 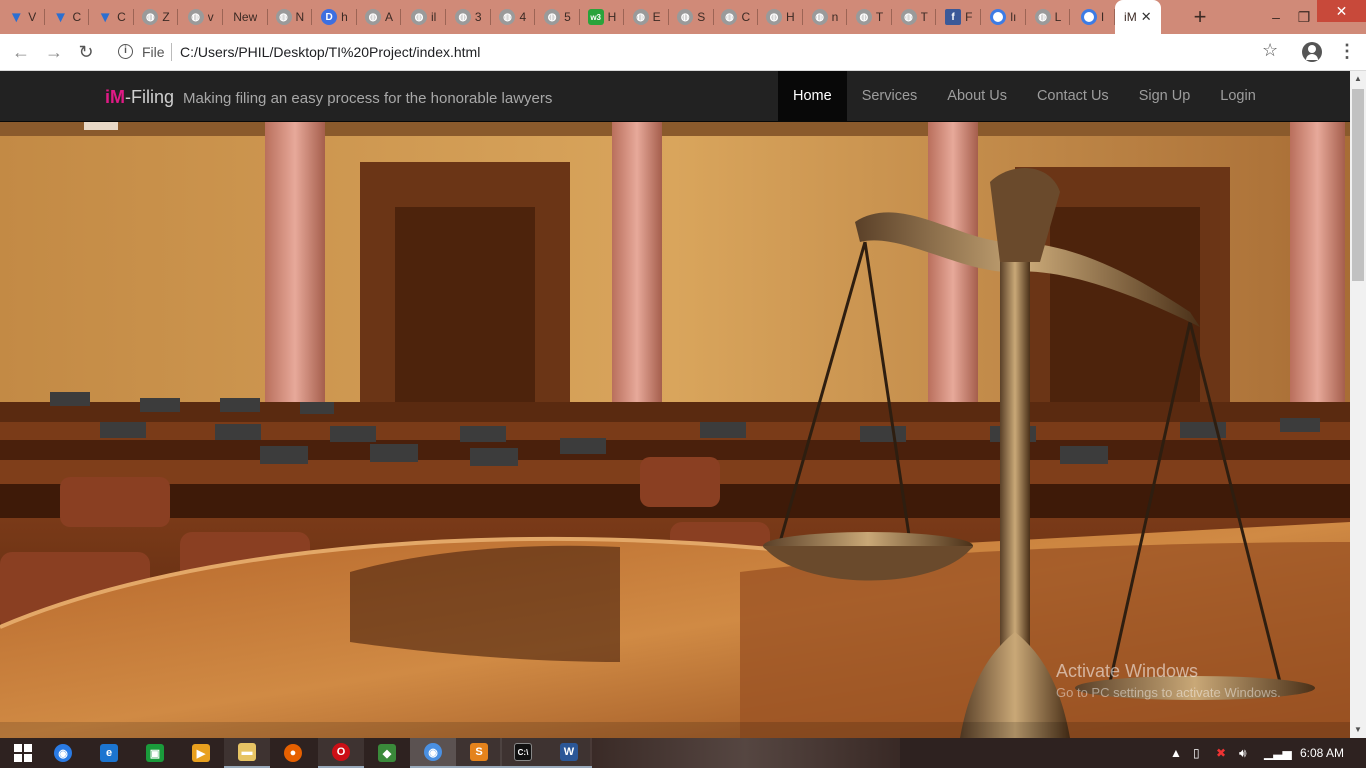 I want to click on volume-icon: 🔊︎, so click(x=1243, y=753).